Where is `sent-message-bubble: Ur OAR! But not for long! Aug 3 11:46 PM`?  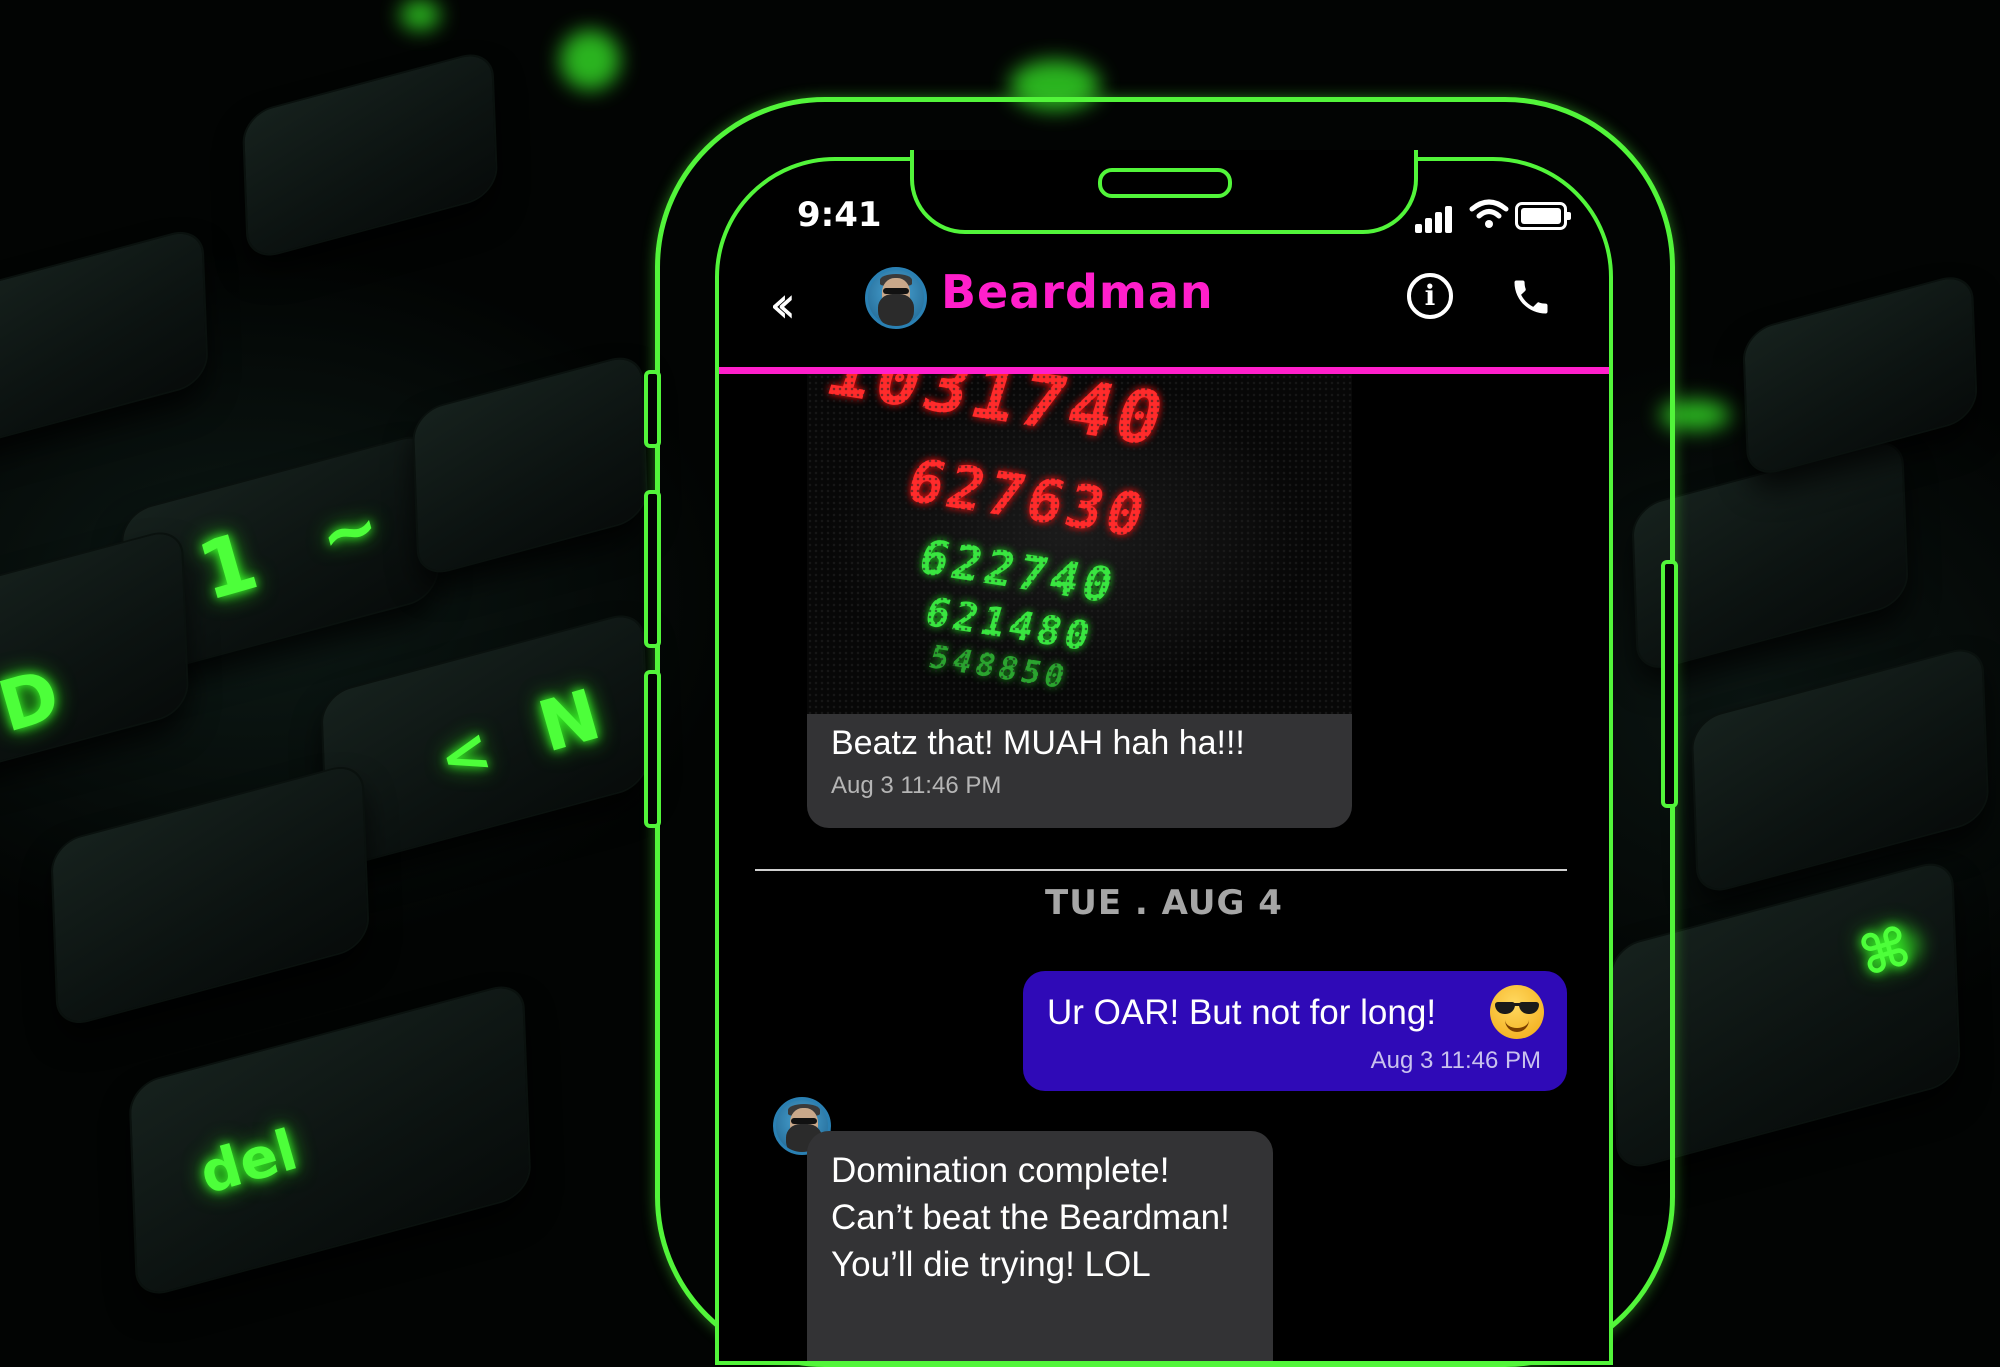
sent-message-bubble: Ur OAR! But not for long! Aug 3 11:46 PM is located at coordinates (1295, 1031).